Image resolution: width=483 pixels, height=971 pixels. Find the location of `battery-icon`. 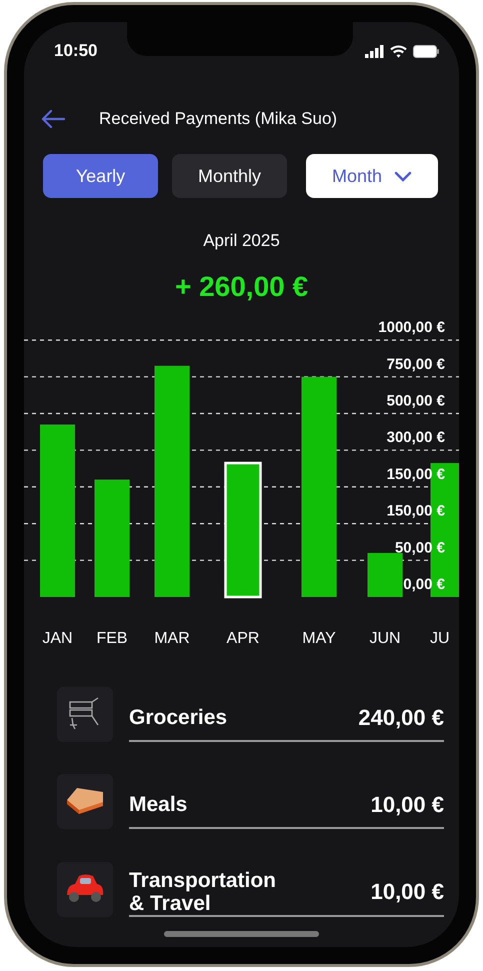

battery-icon is located at coordinates (426, 51).